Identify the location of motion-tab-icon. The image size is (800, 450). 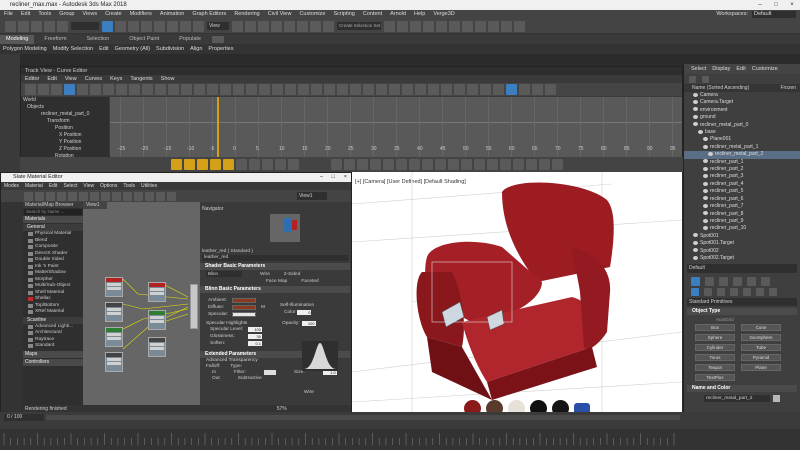
(737, 281).